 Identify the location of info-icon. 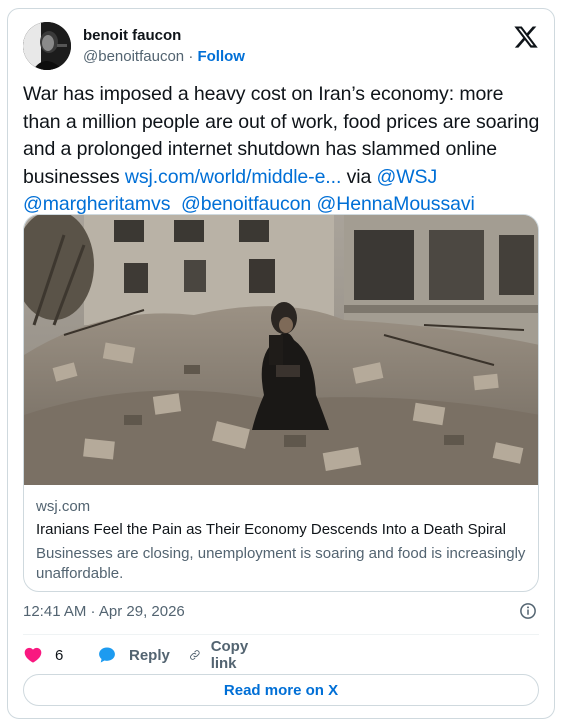
(528, 611).